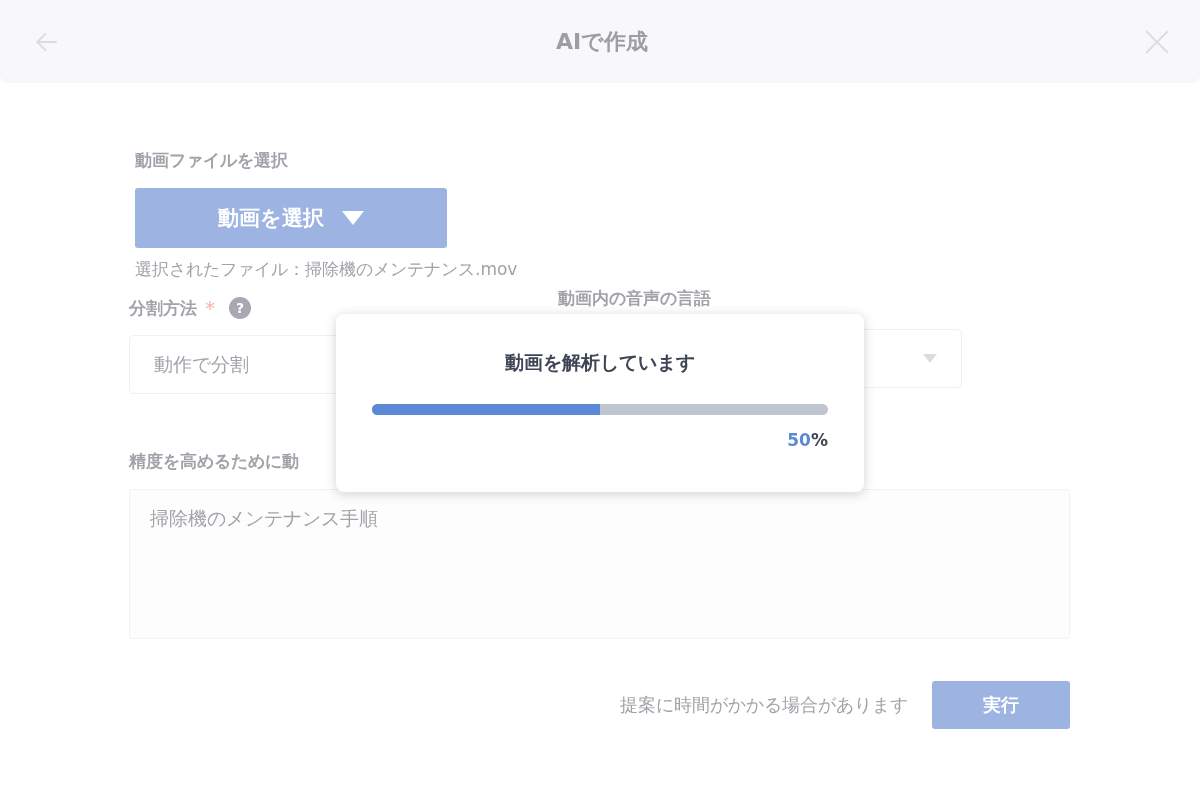 The width and height of the screenshot is (1200, 807). Describe the element at coordinates (602, 41) in the screenshot. I see `window-title: AIで作成` at that location.